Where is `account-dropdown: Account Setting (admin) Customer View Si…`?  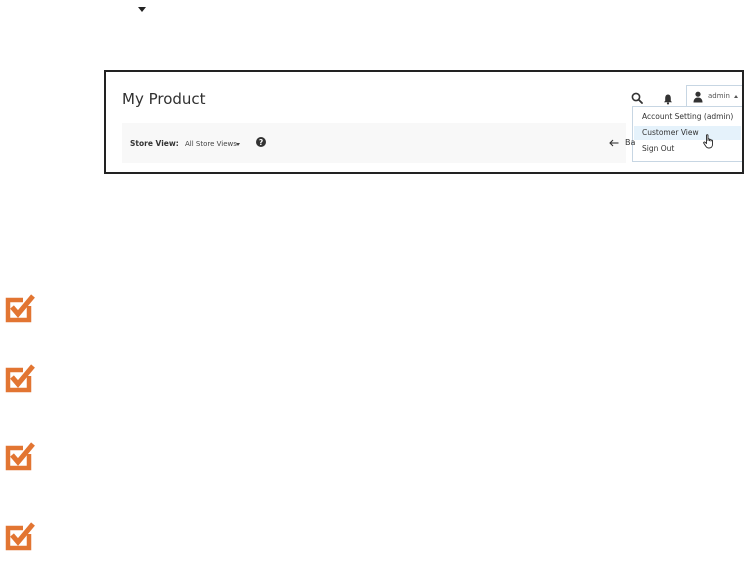
account-dropdown: Account Setting (admin) Customer View Si… is located at coordinates (687, 134).